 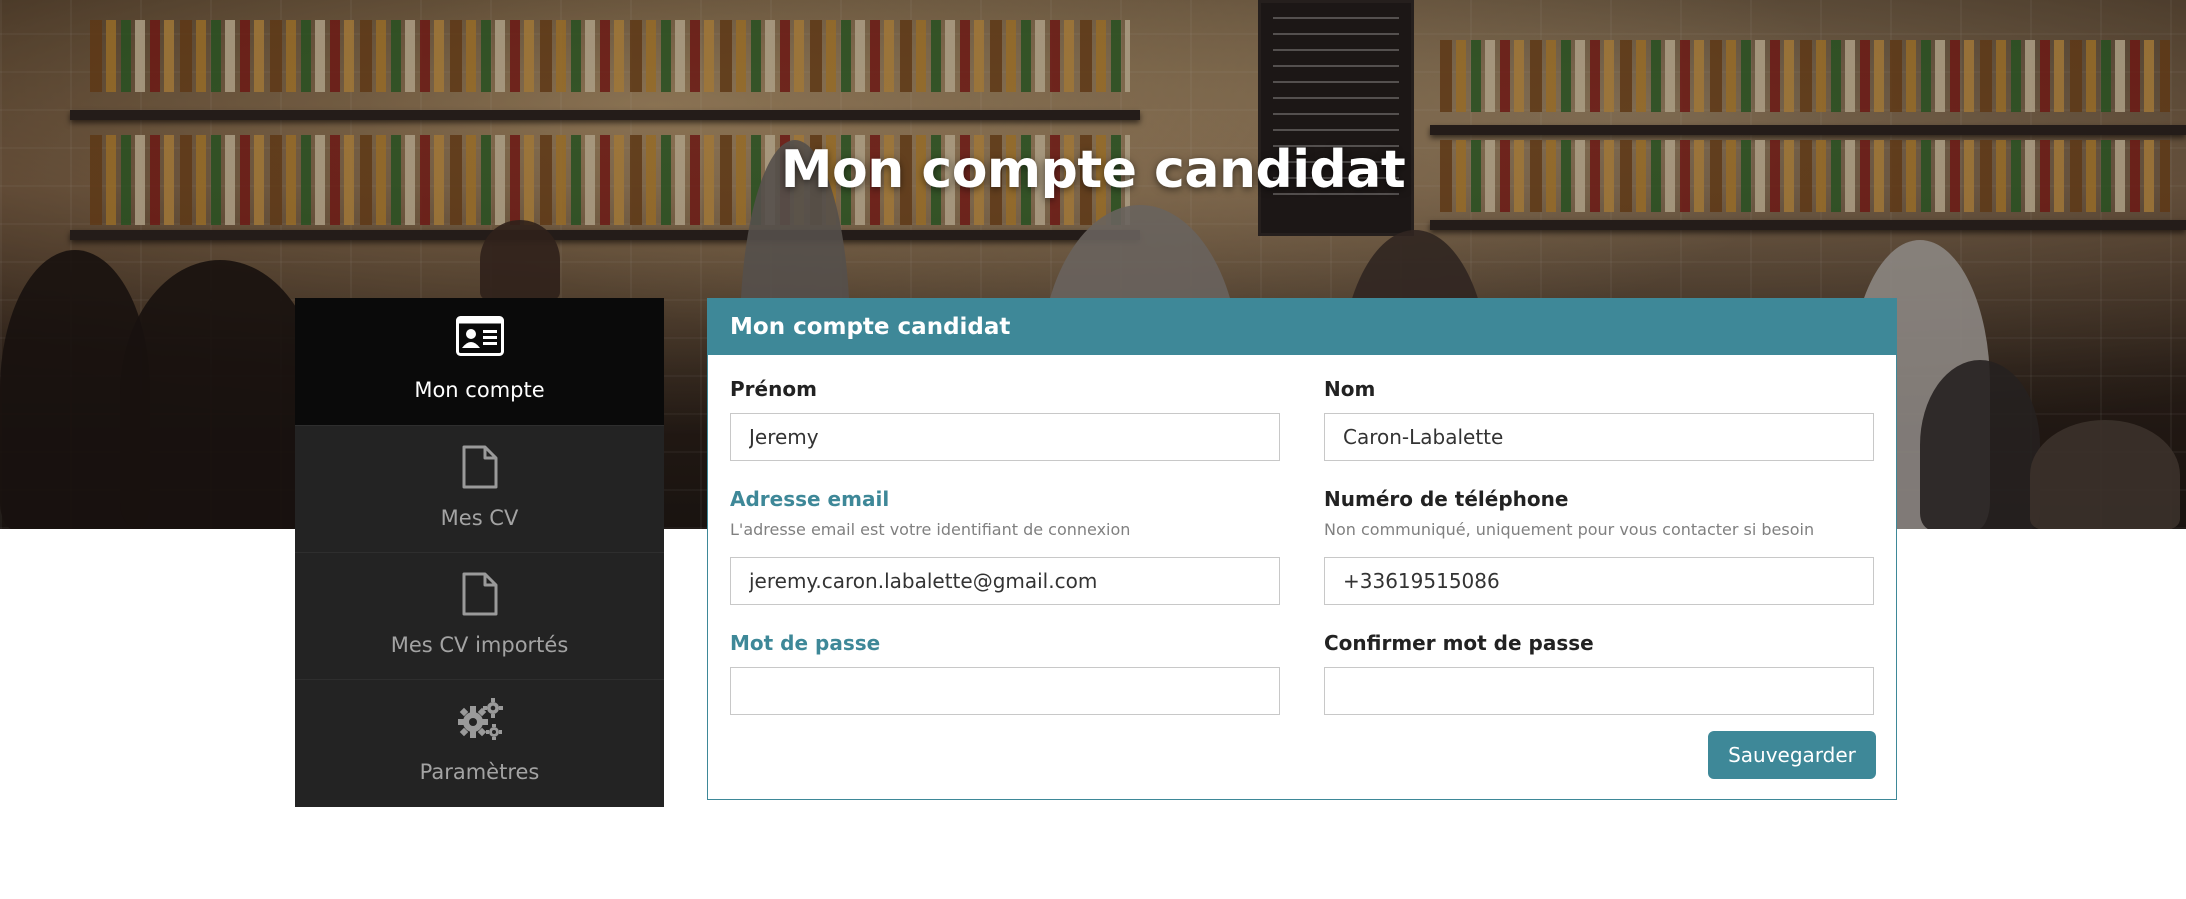 I want to click on confirm-password-input, so click(x=1599, y=691).